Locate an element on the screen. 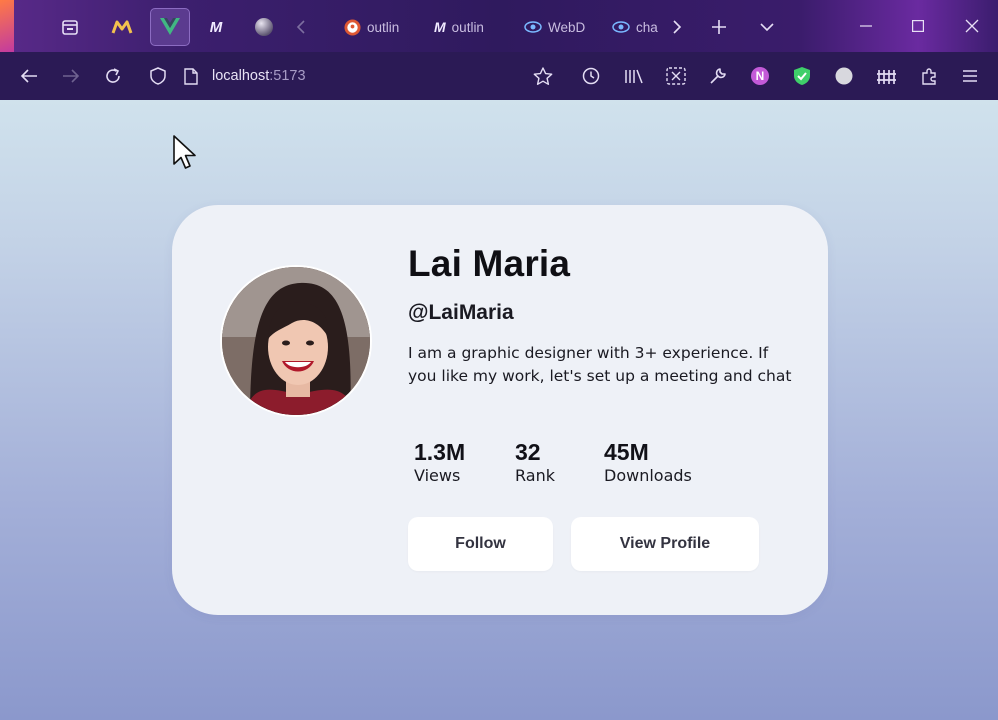  n-extension-icon: N is located at coordinates (760, 76).